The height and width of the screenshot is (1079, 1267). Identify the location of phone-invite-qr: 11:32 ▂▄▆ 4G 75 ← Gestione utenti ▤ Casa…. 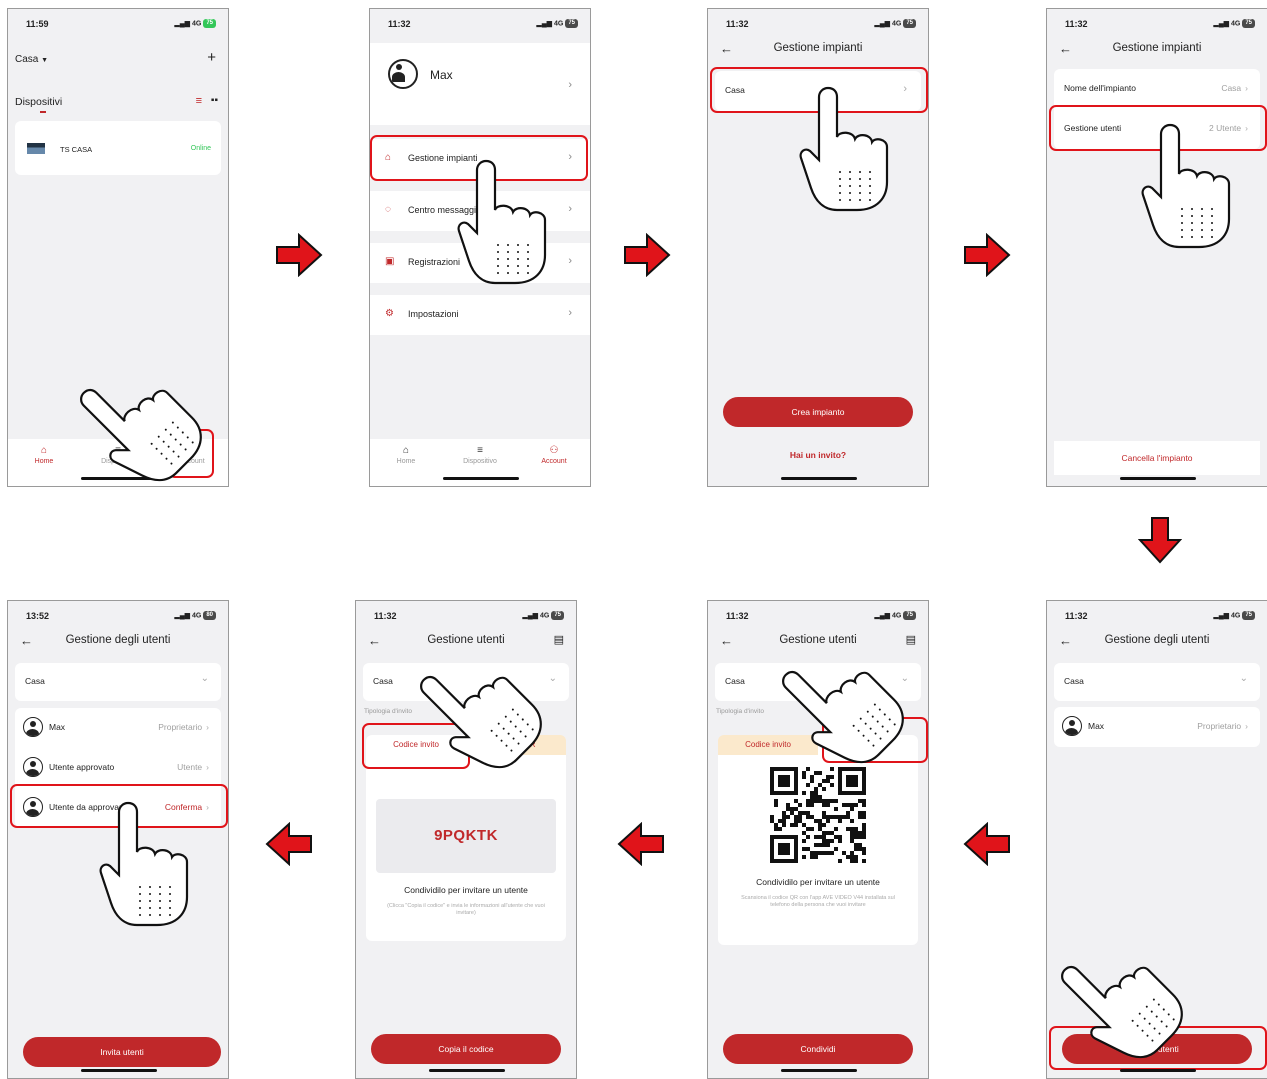
(818, 839).